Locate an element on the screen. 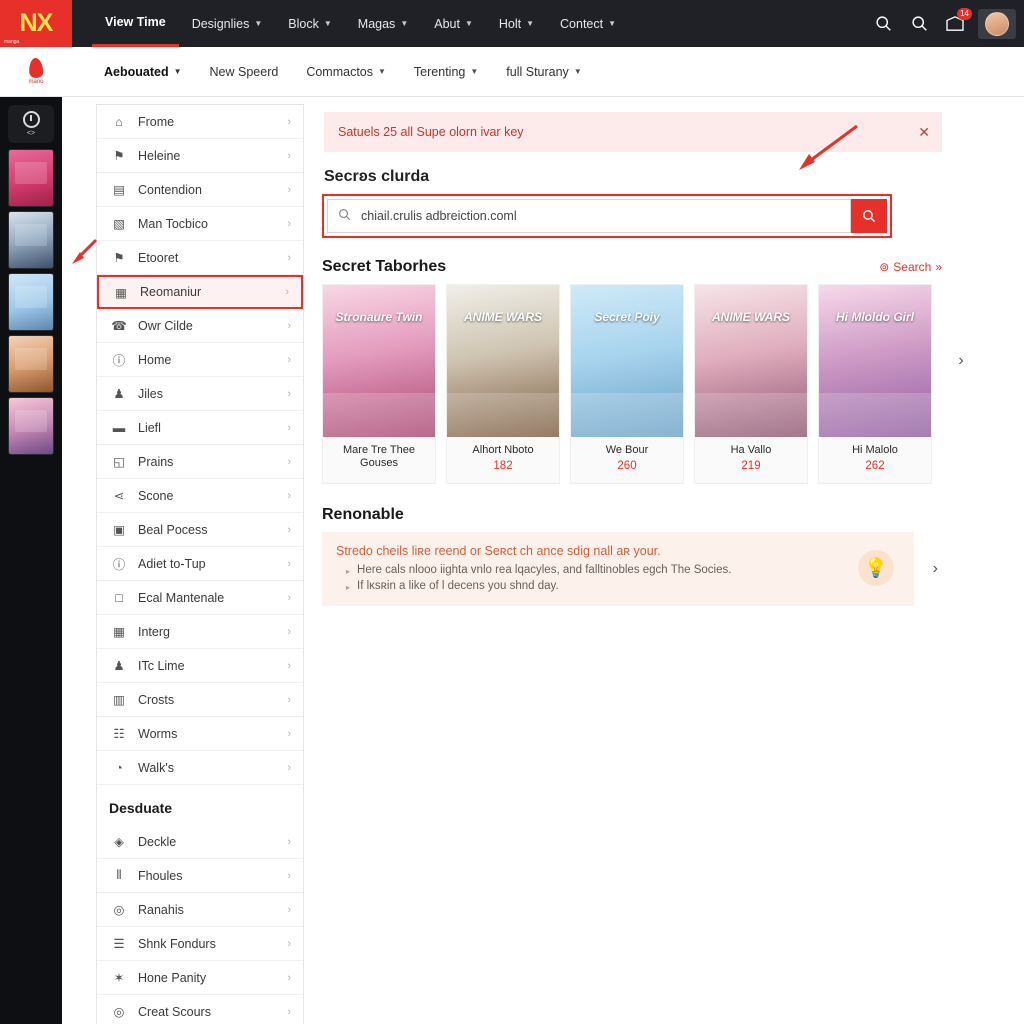 Image resolution: width=1024 pixels, height=1024 pixels. subnav-item-1: New Speerd is located at coordinates (244, 72).